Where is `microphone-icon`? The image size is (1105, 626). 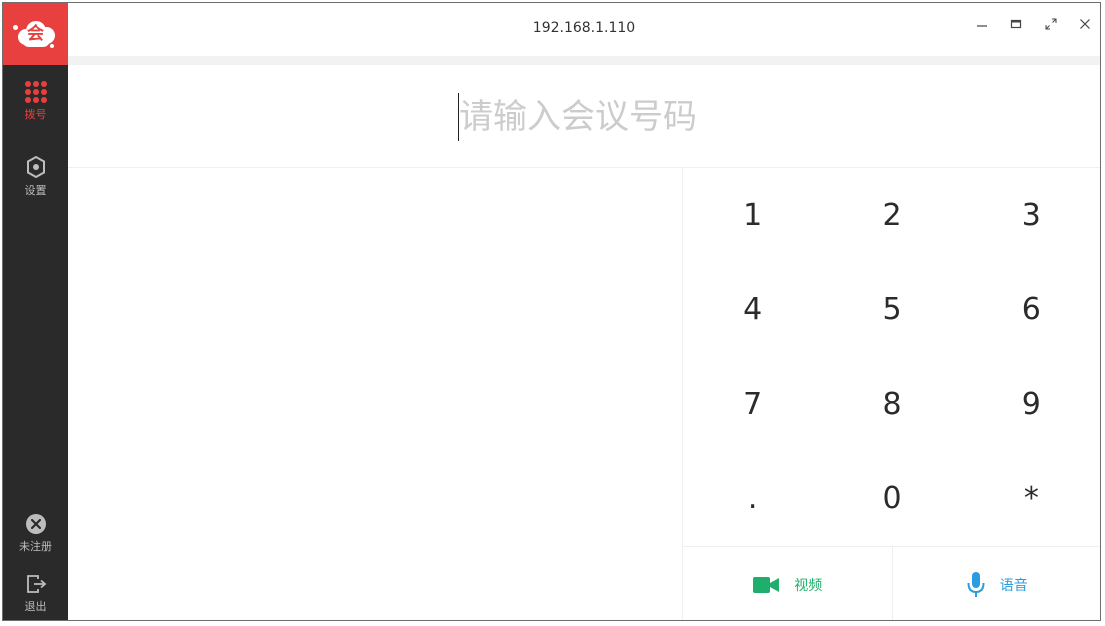 microphone-icon is located at coordinates (976, 584).